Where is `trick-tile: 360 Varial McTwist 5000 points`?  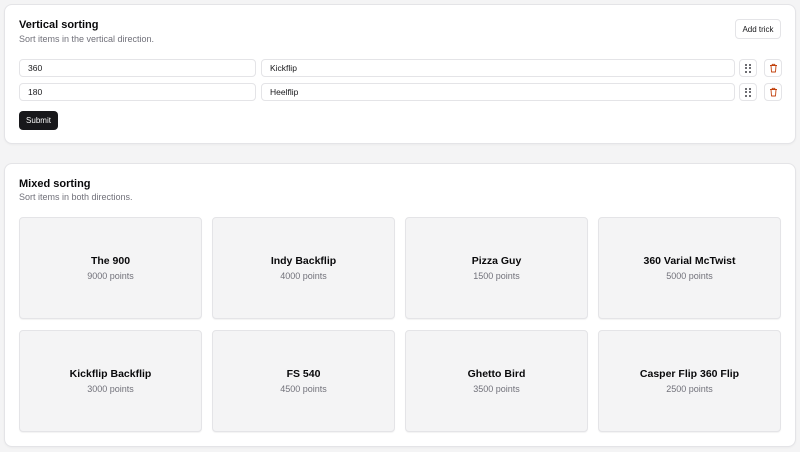 trick-tile: 360 Varial McTwist 5000 points is located at coordinates (689, 268).